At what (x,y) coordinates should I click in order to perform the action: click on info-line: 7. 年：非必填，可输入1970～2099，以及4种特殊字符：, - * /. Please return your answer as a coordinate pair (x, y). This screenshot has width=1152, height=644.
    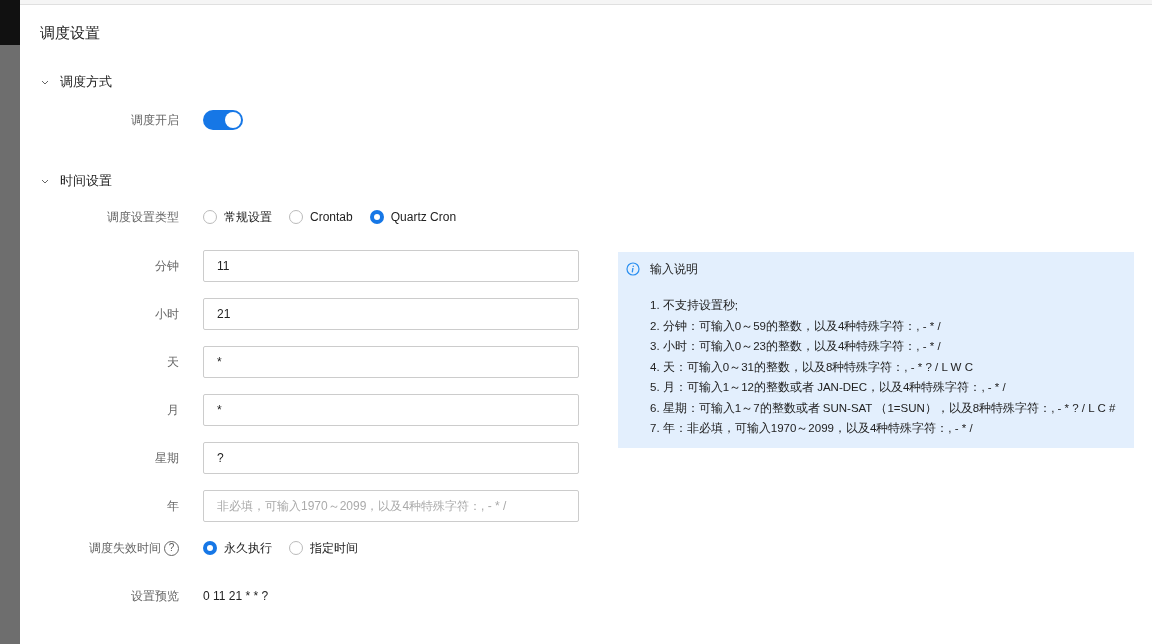
    Looking at the image, I should click on (812, 428).